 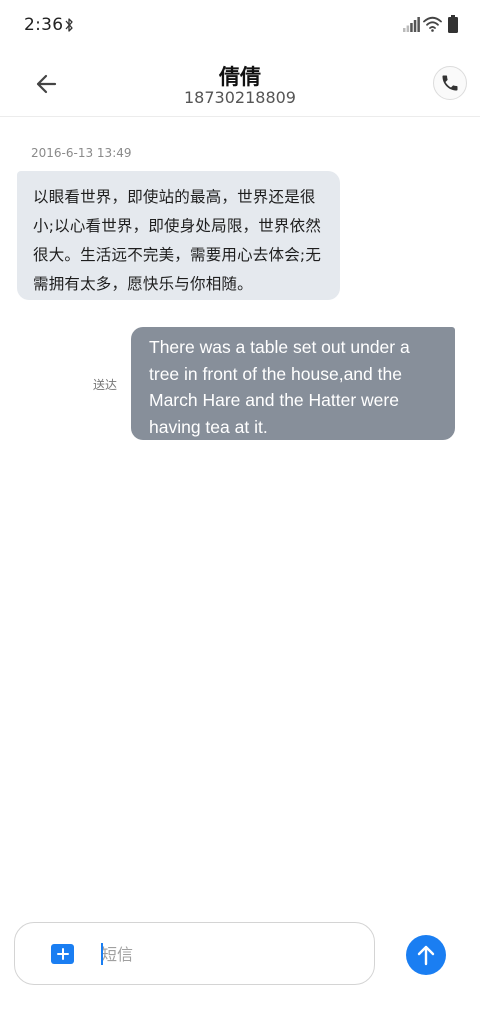 I want to click on message-timestamp: 2016-6-13 13:49, so click(x=81, y=153).